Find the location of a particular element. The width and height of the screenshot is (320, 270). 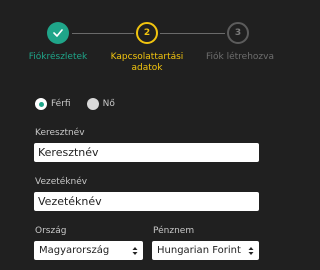

step-number-2: 2 is located at coordinates (147, 33).